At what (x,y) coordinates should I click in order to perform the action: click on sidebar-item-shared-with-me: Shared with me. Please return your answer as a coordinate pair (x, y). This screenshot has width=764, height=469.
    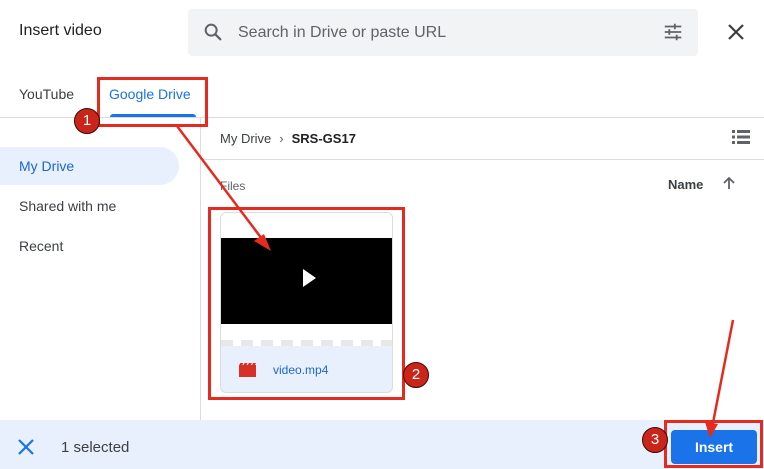
    Looking at the image, I should click on (89, 206).